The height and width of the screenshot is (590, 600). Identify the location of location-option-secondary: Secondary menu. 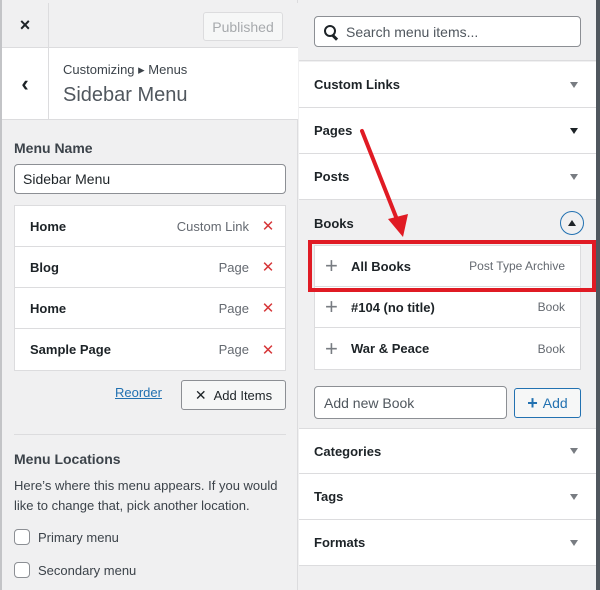
(75, 570).